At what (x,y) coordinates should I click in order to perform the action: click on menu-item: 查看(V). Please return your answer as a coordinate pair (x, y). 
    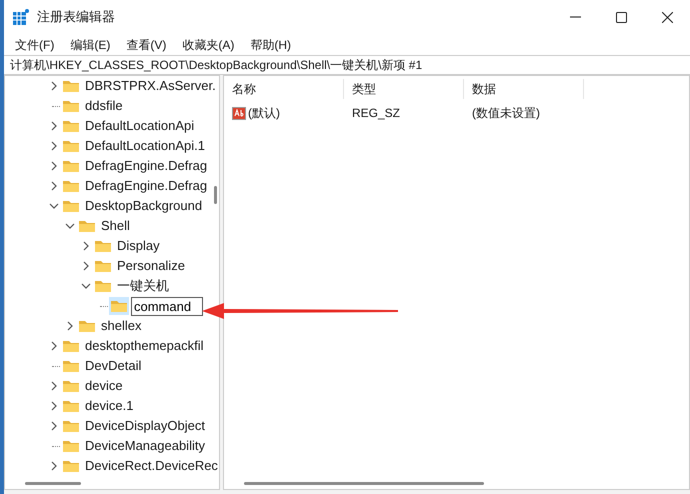
    Looking at the image, I should click on (146, 45).